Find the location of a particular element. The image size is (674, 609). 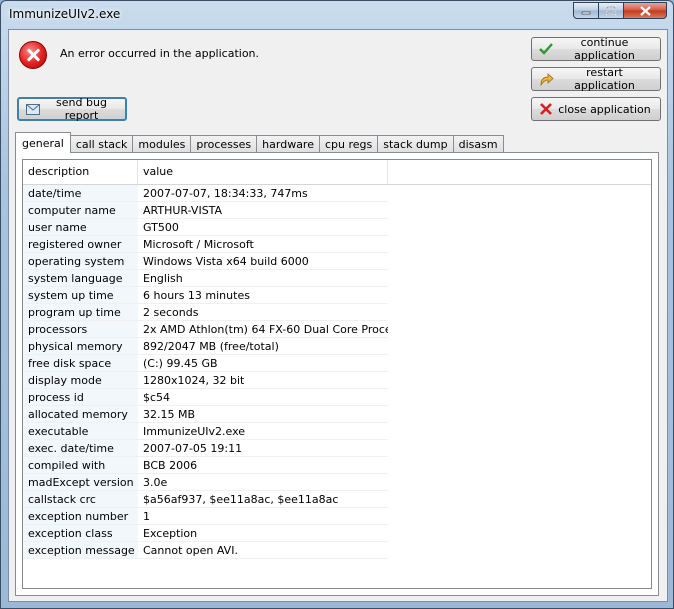

table-row: system up time 6 hours 13 minutes is located at coordinates (205, 295).